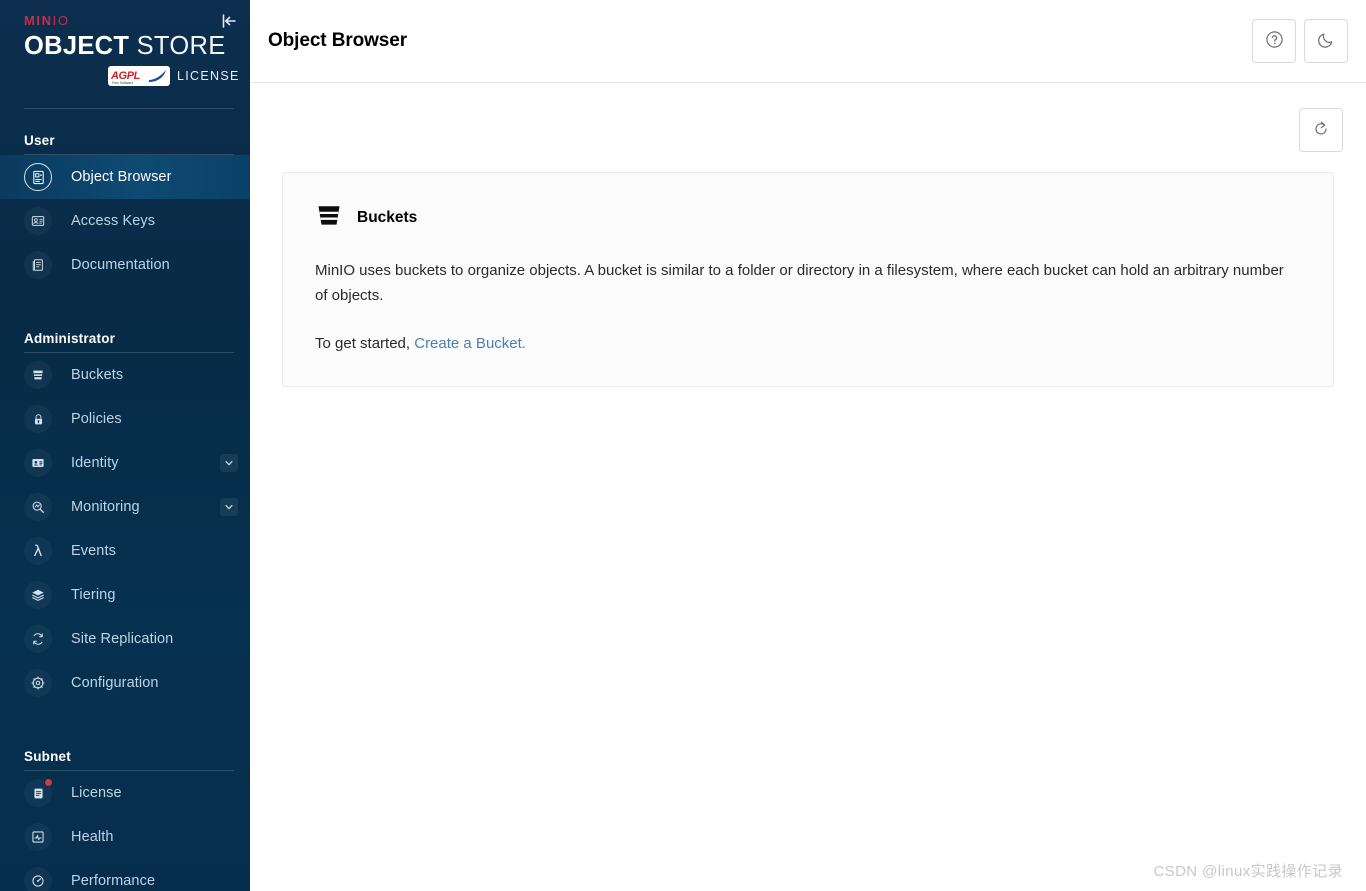 This screenshot has width=1366, height=891. I want to click on sidebar-item-label: Performance, so click(113, 881).